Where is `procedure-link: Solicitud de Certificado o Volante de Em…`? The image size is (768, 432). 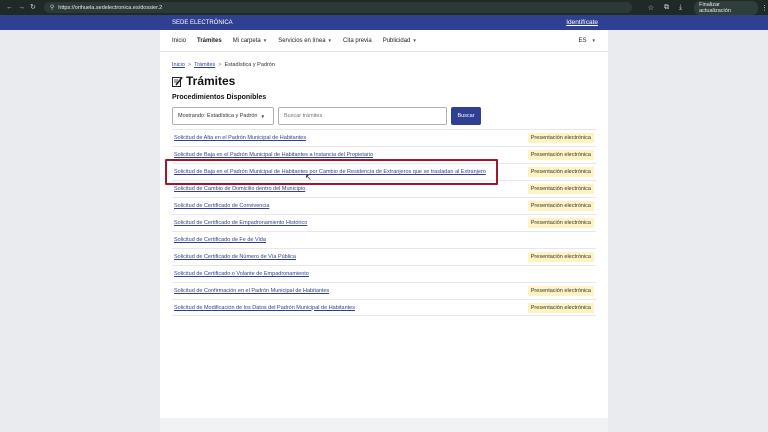 procedure-link: Solicitud de Certificado o Volante de Em… is located at coordinates (241, 274).